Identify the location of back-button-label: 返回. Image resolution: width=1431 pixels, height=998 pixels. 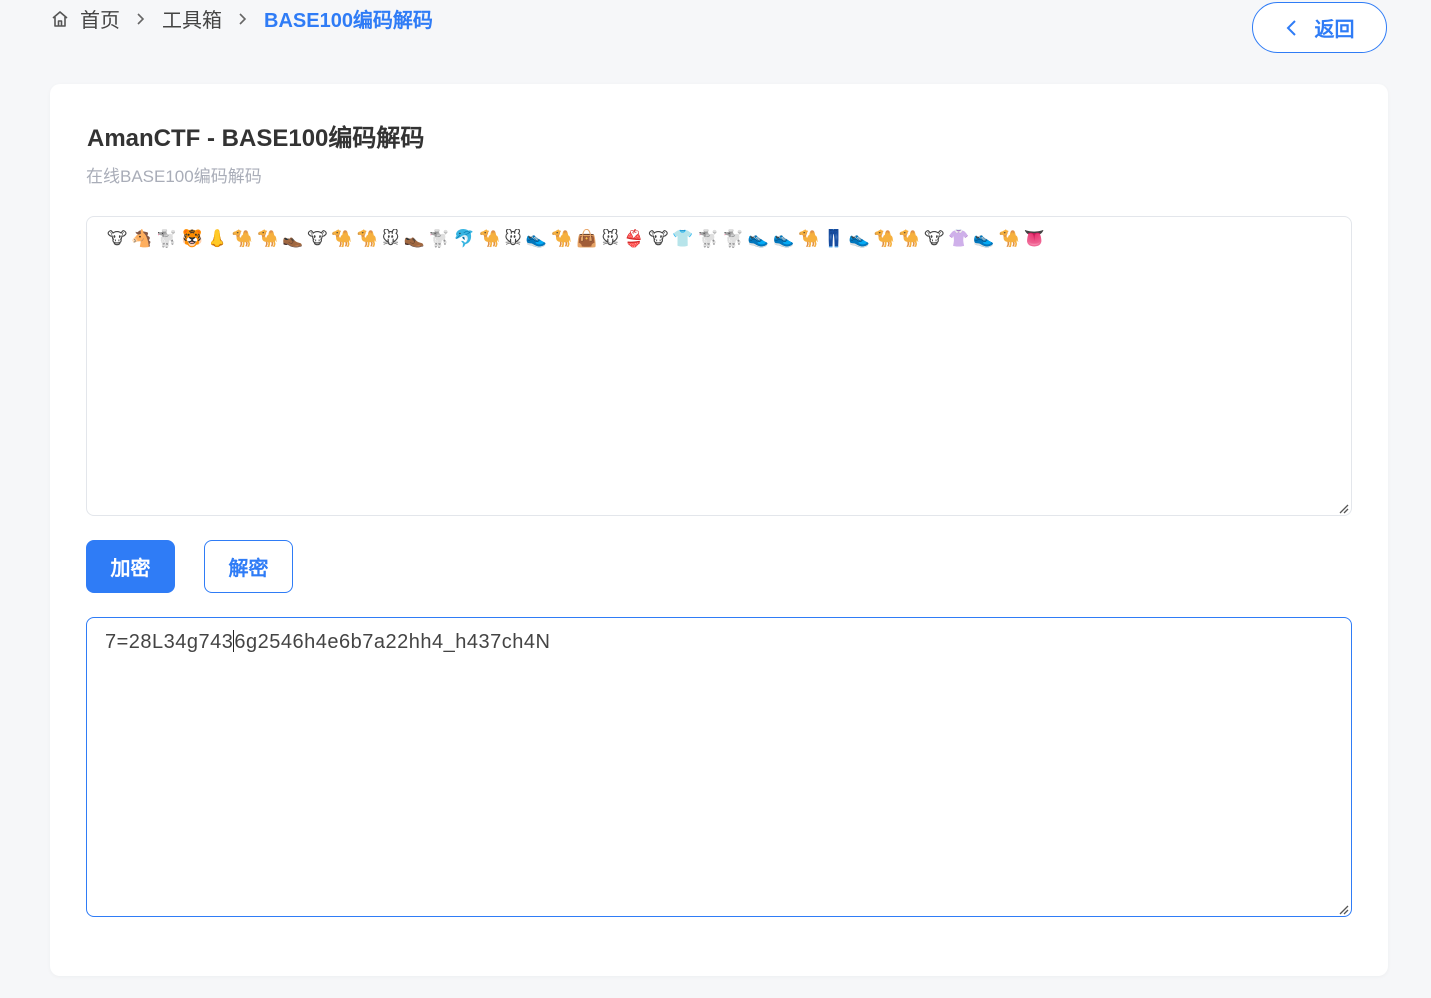
(1334, 30).